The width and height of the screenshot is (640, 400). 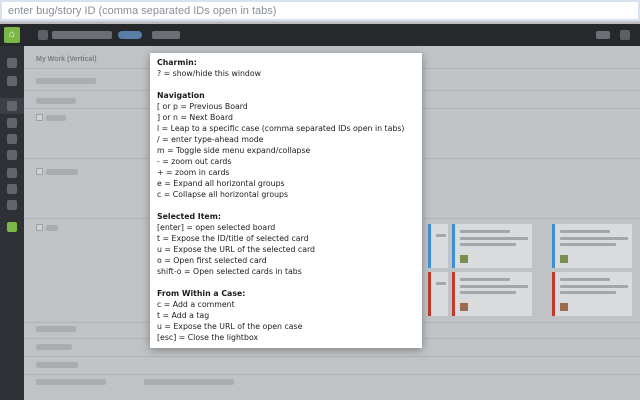 What do you see at coordinates (208, 337) in the screenshot?
I see `shortcut-item: [esc] = Close the lightbox` at bounding box center [208, 337].